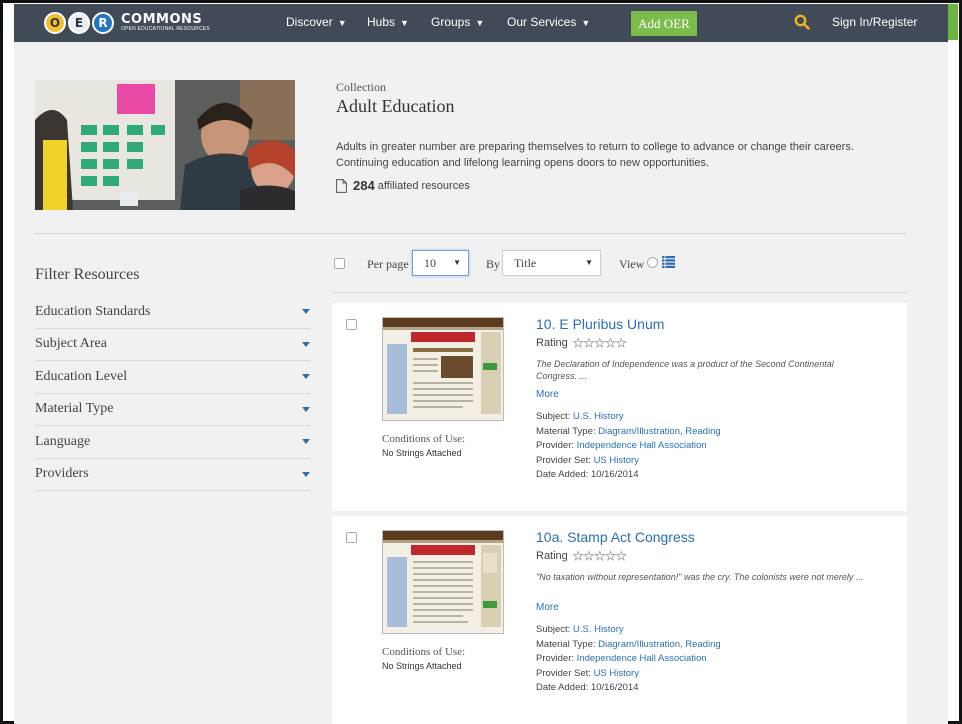  I want to click on logo-letter-r: R, so click(103, 23).